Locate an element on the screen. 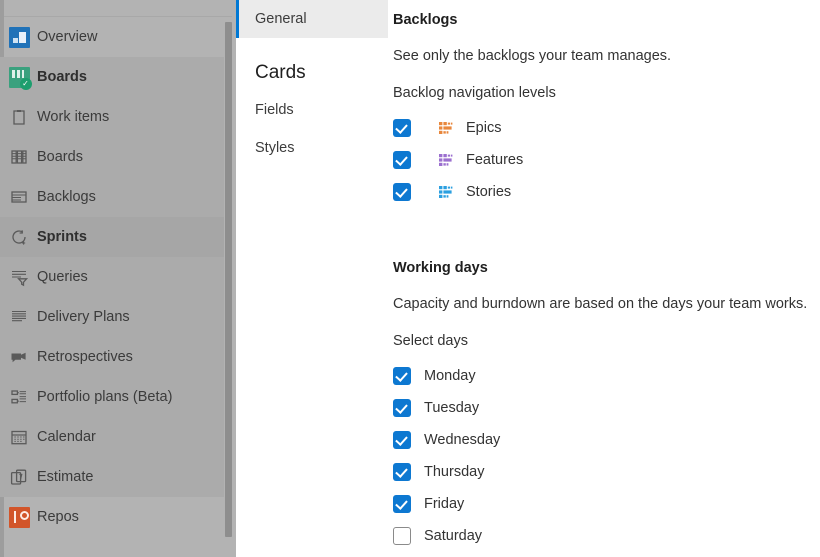 The width and height of the screenshot is (820, 557). sidebar-scrollbar-thumb is located at coordinates (228, 279).